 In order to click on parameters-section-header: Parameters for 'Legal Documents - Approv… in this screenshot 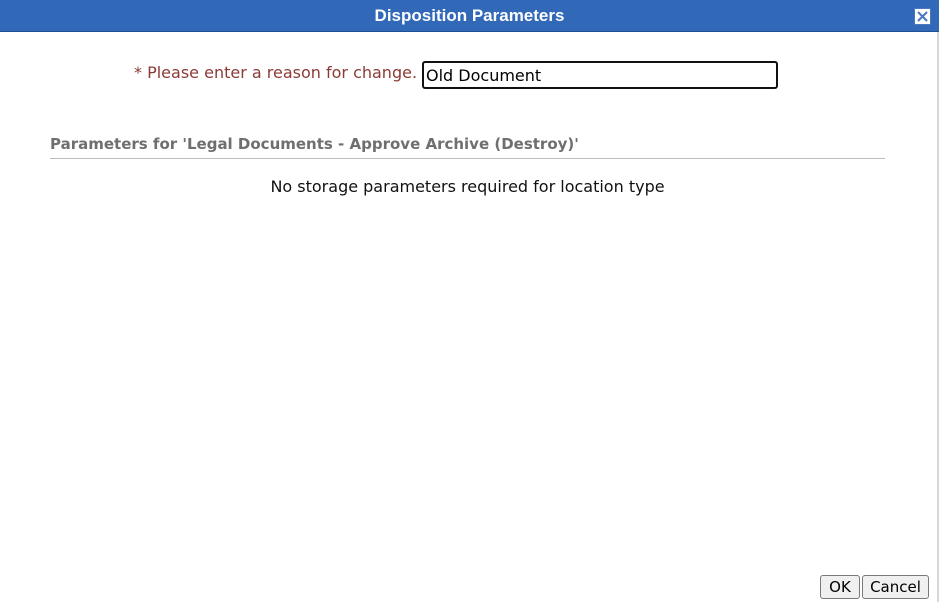, I will do `click(467, 146)`.